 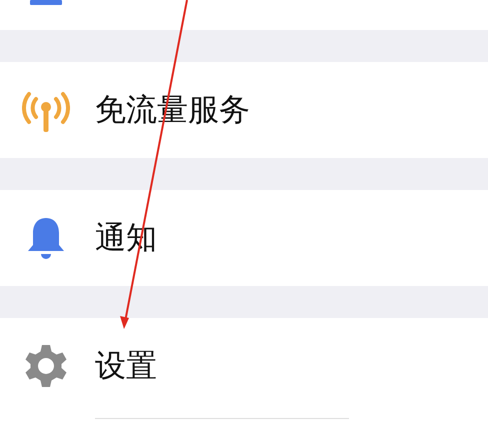 I want to click on app-icon, so click(x=46, y=2).